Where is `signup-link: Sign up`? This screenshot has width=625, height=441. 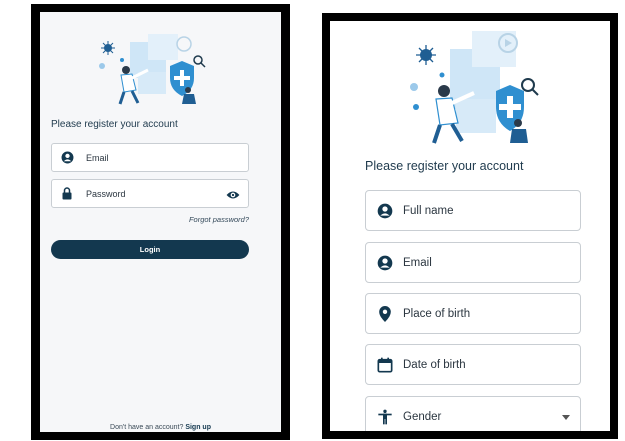 signup-link: Sign up is located at coordinates (198, 427).